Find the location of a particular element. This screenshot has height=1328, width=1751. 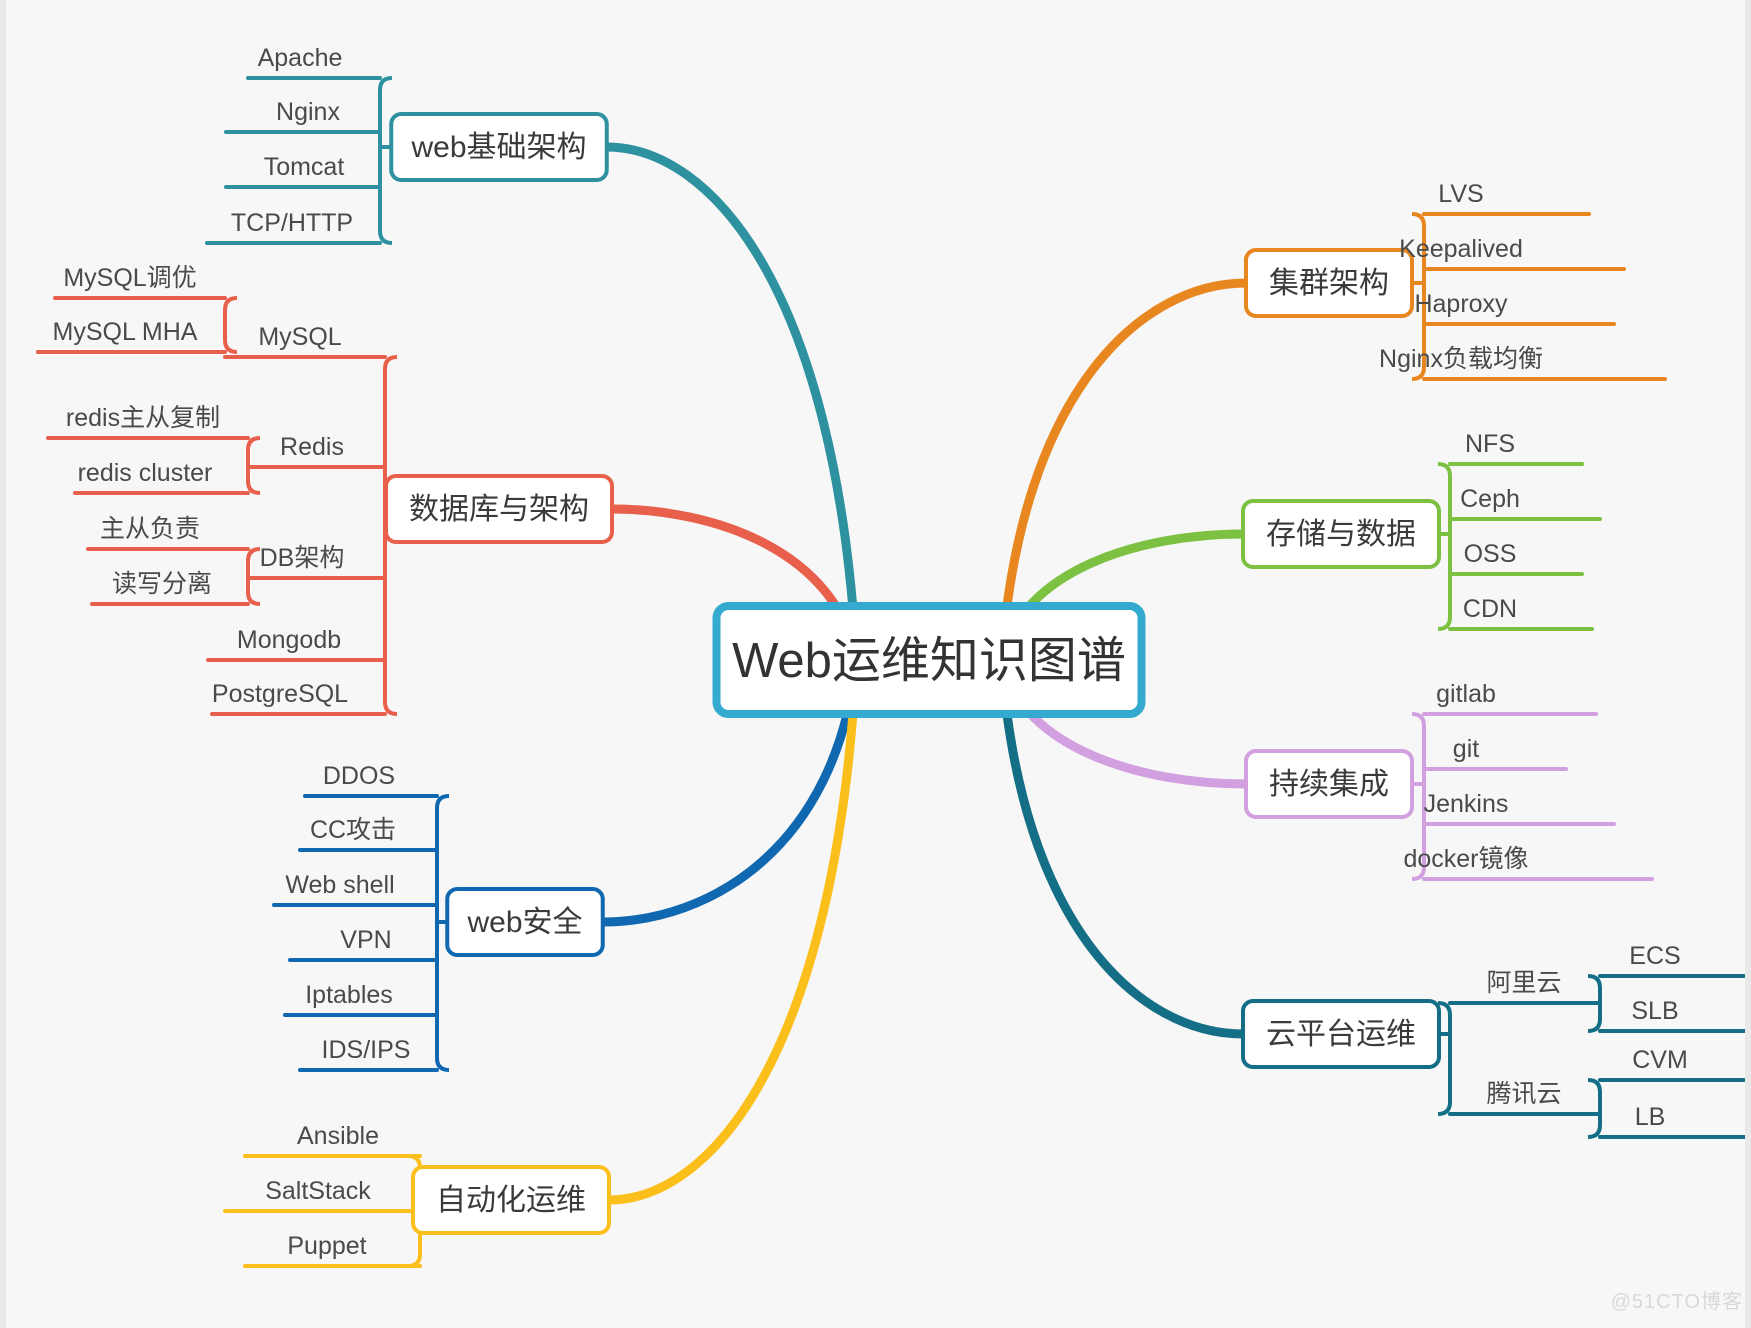

mid-cloud-1: 腾讯云 is located at coordinates (1523, 1094).